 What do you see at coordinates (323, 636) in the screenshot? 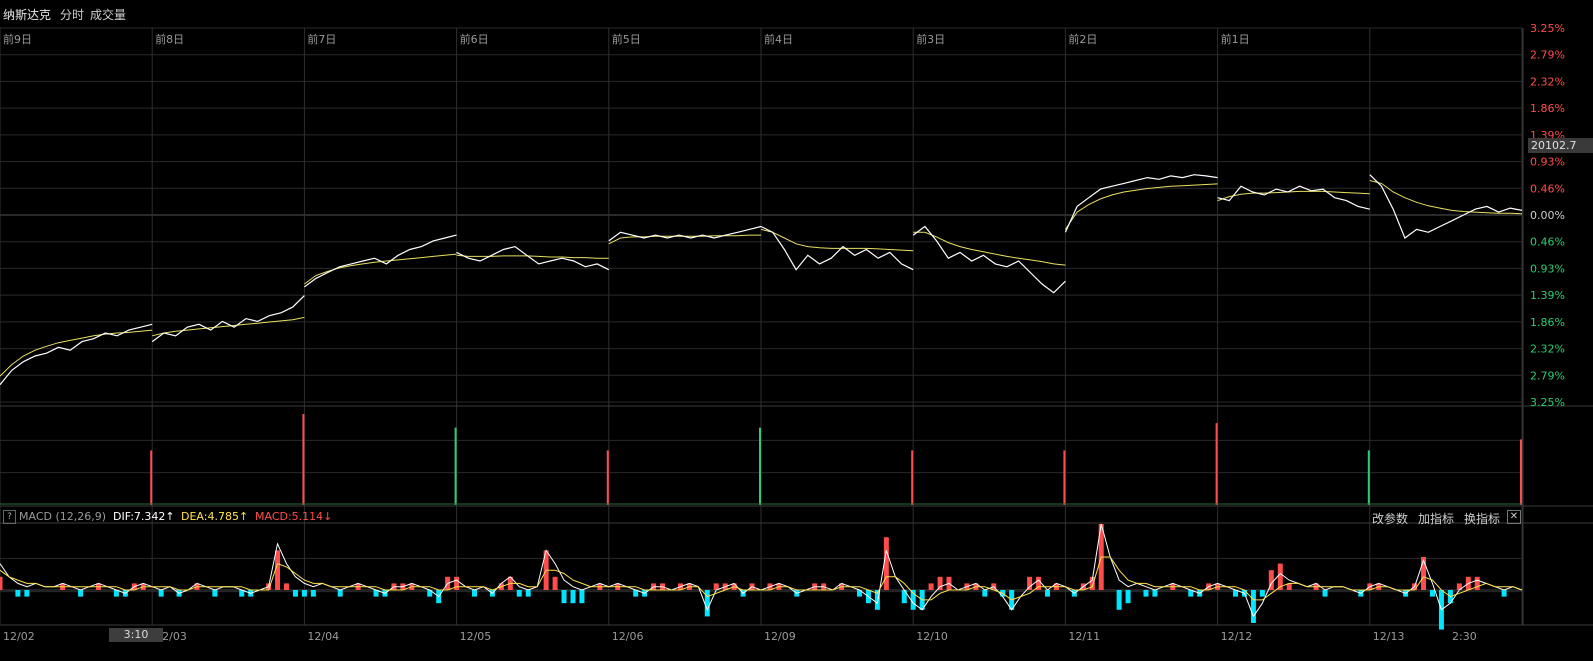
I see `date-label: 12/04` at bounding box center [323, 636].